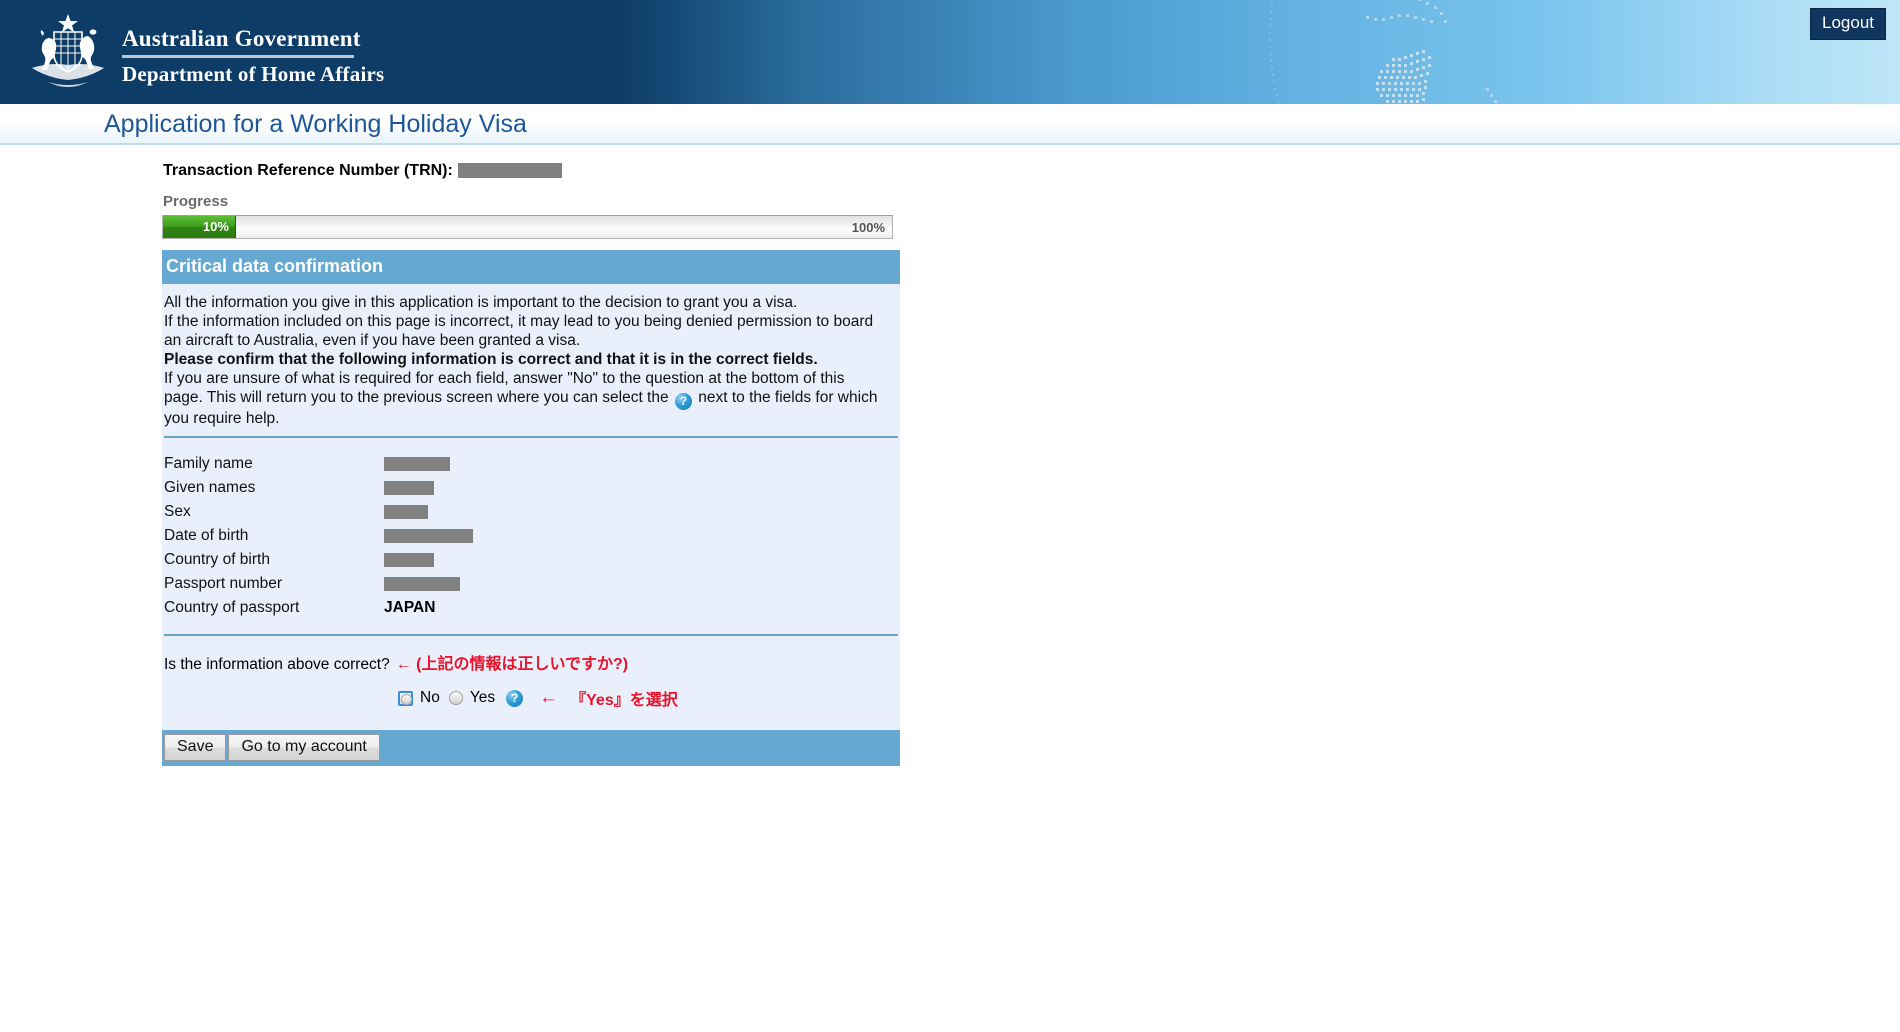 The image size is (1900, 1032). I want to click on field-label: Country of passport, so click(232, 608).